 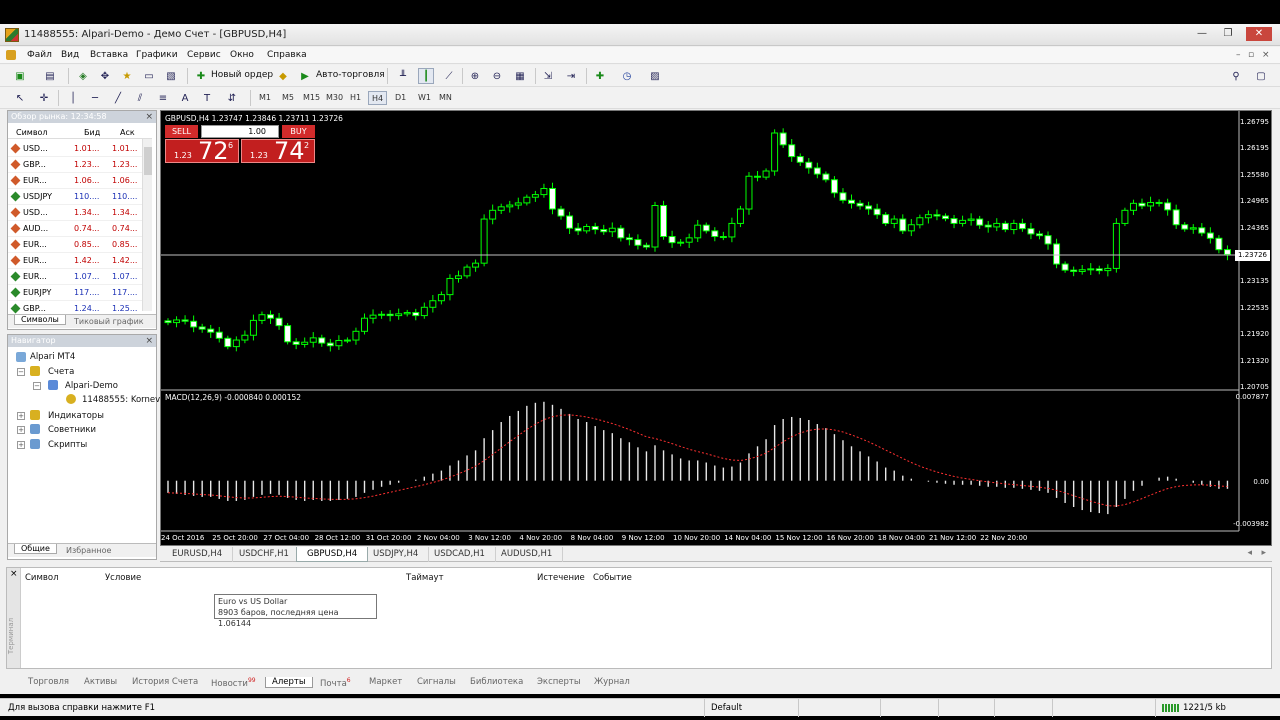 What do you see at coordinates (350, 75) in the screenshot?
I see `auto-trading-button: Авто-торговля` at bounding box center [350, 75].